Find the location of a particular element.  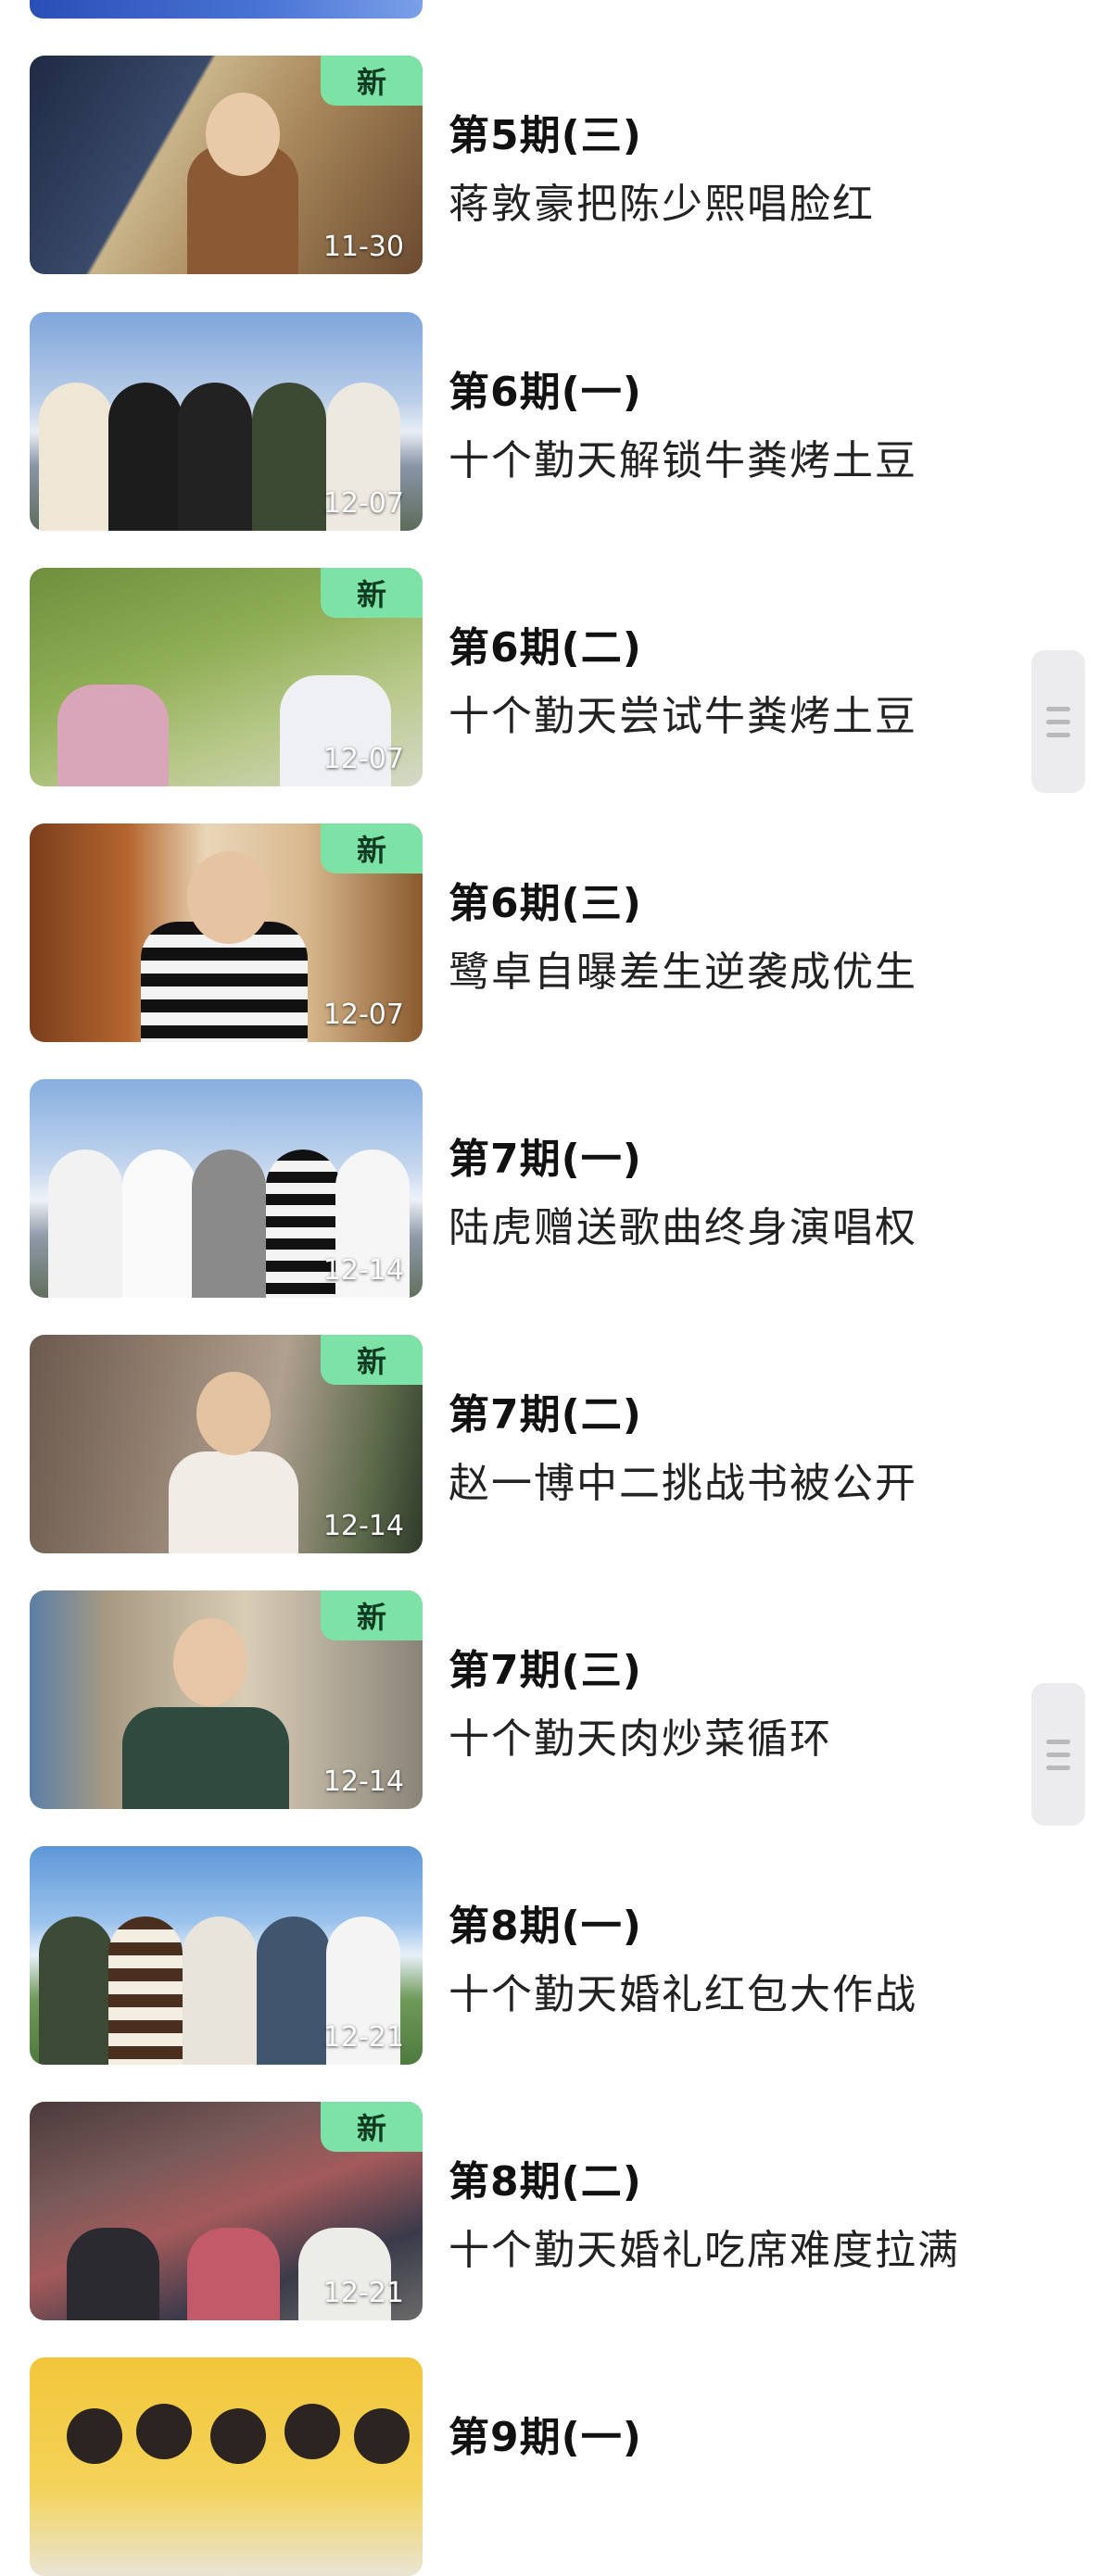

episode-thumbnail: 12-14 is located at coordinates (226, 1188).